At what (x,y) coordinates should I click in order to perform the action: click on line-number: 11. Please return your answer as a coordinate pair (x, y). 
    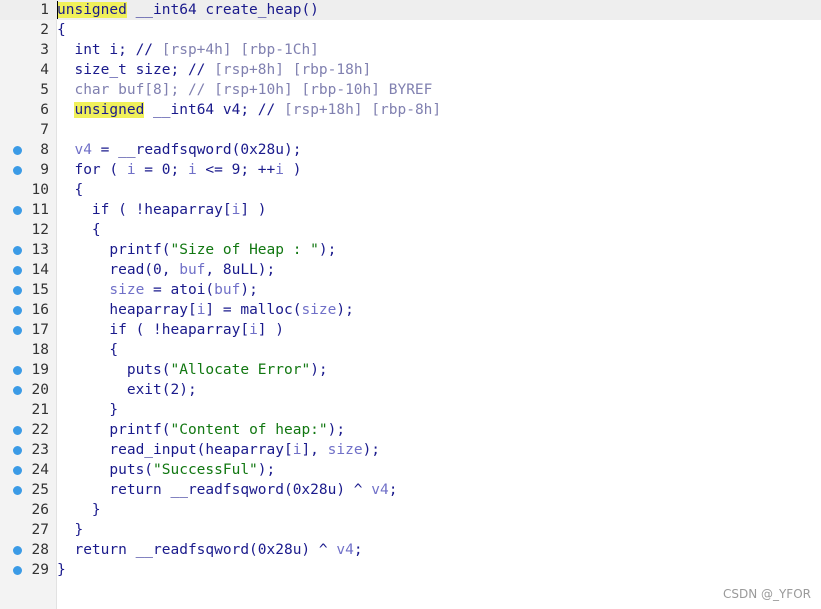
    Looking at the image, I should click on (40, 210).